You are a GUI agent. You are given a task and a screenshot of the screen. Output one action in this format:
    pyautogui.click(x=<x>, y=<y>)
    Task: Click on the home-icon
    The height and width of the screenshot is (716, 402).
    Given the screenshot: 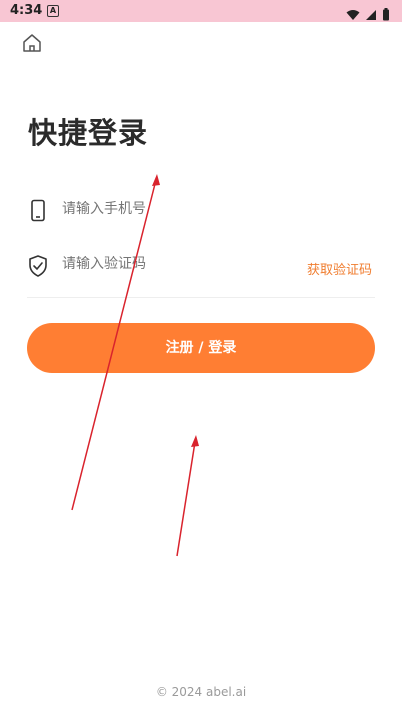 What is the action you would take?
    pyautogui.click(x=32, y=43)
    